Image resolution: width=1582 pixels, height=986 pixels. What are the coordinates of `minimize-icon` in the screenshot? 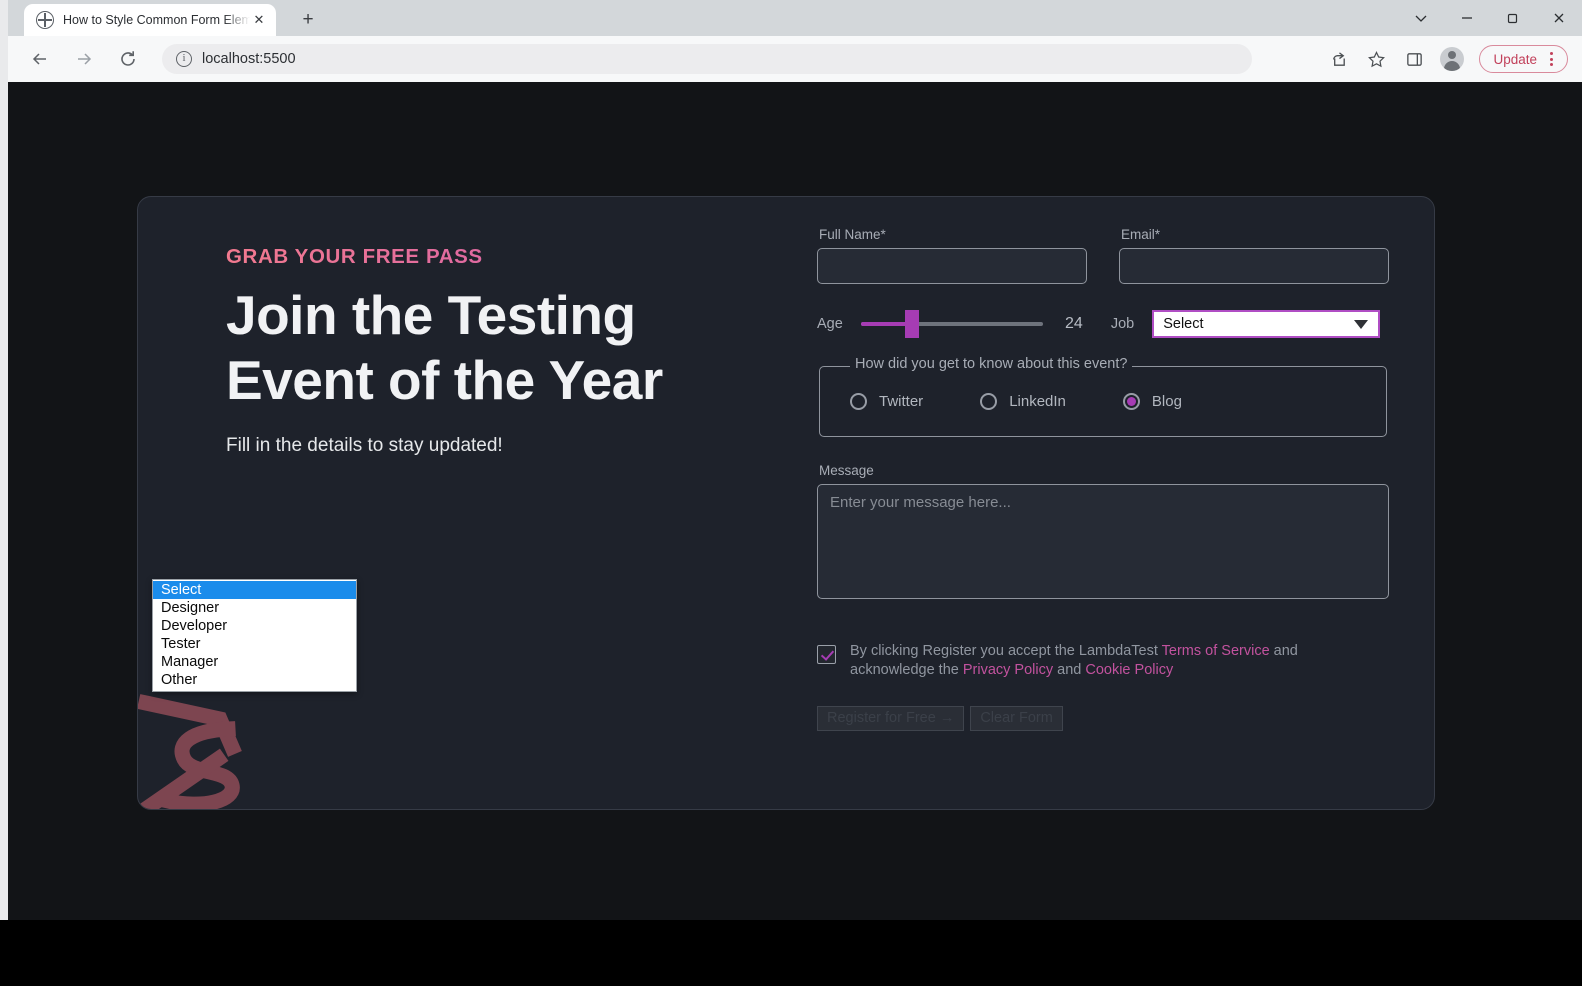 It's located at (1467, 18).